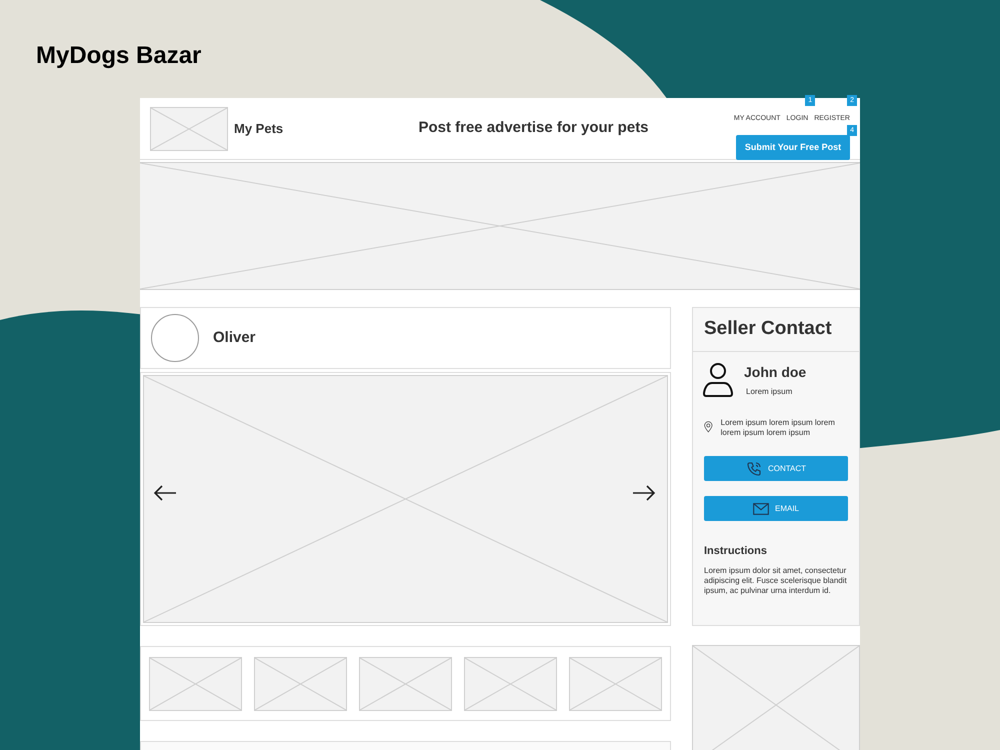  I want to click on address-text: Lorem ipsum lorem ipsum lorem lorem ipsum lorem ipsum, so click(778, 428).